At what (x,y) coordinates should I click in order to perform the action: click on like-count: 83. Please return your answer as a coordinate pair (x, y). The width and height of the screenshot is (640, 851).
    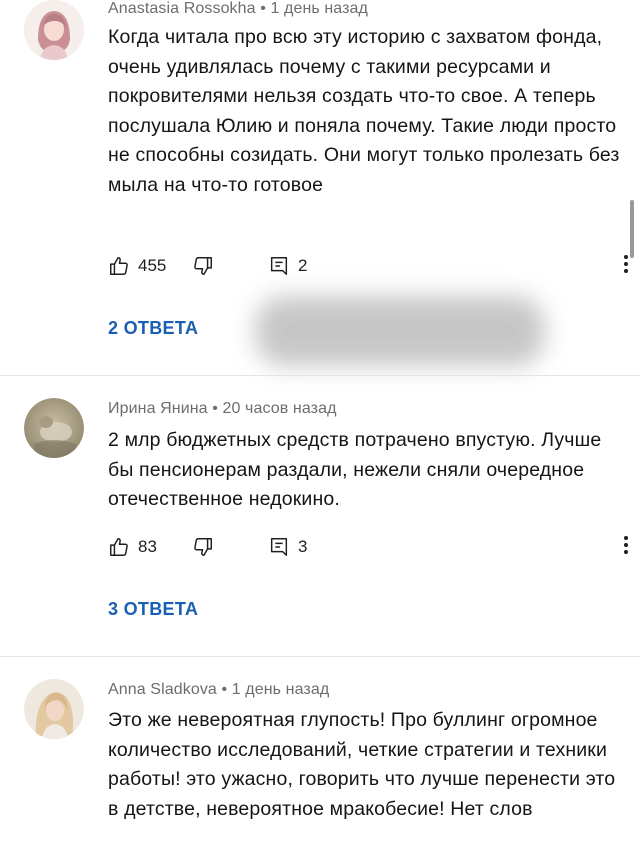
    Looking at the image, I should click on (147, 546).